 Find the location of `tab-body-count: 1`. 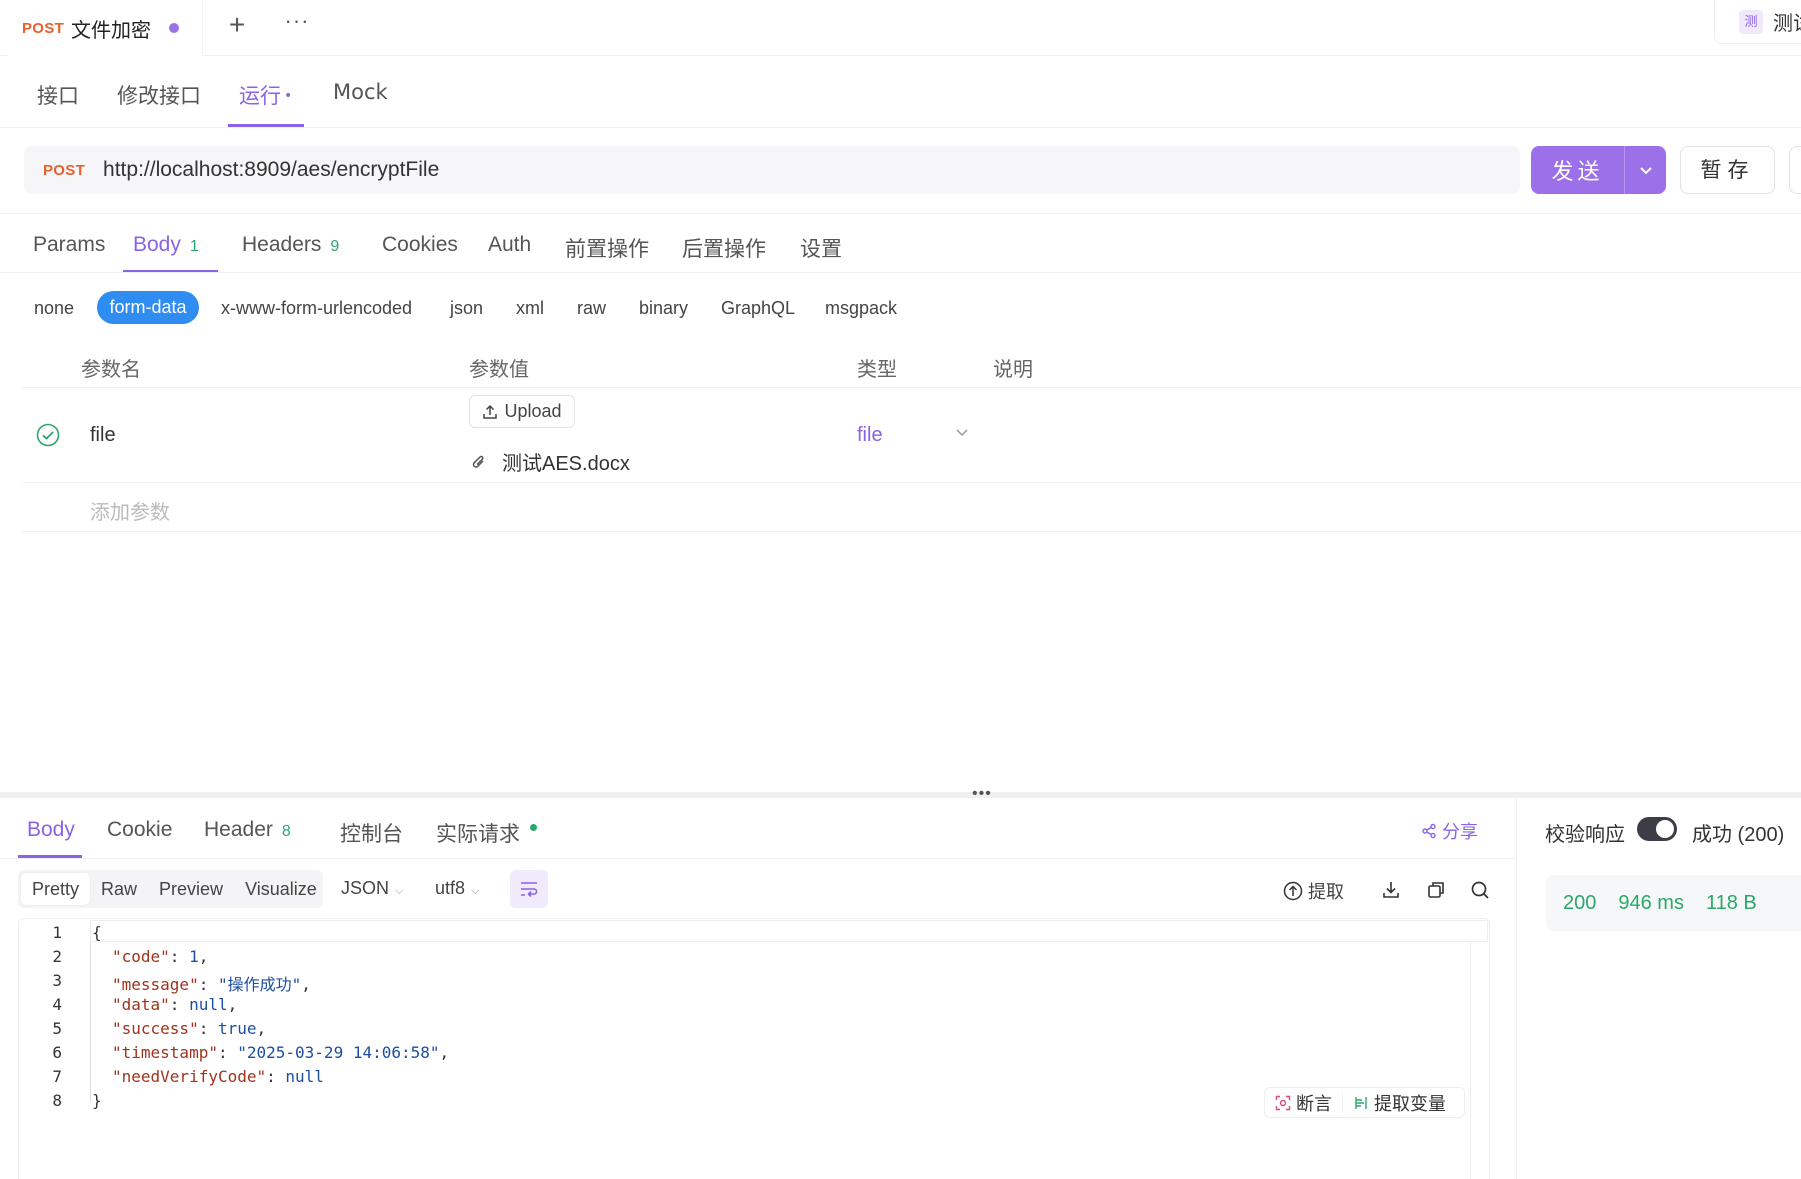

tab-body-count: 1 is located at coordinates (194, 246).